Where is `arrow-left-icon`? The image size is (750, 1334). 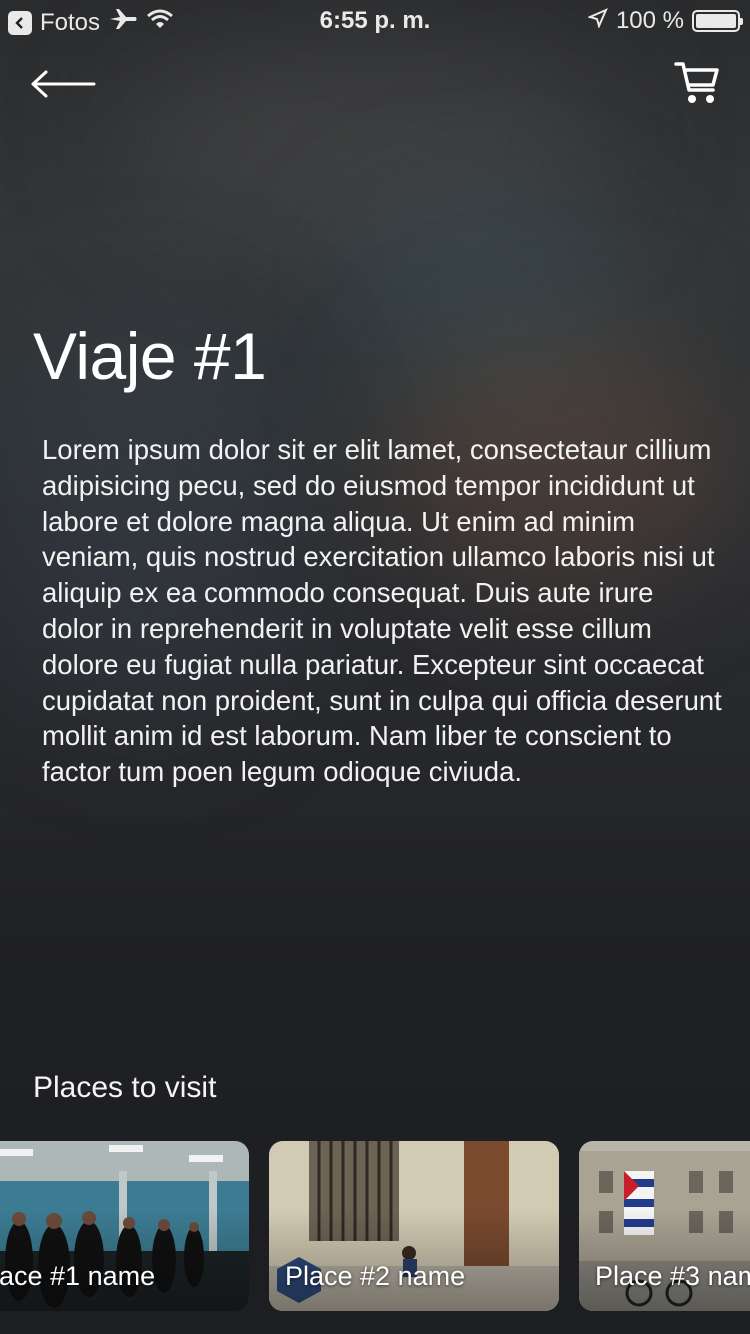
arrow-left-icon is located at coordinates (63, 84).